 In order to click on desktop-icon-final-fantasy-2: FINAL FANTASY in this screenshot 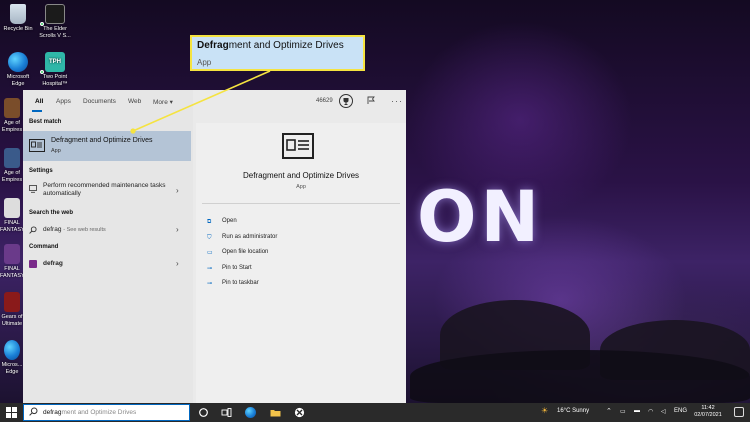, I will do `click(12, 261)`.